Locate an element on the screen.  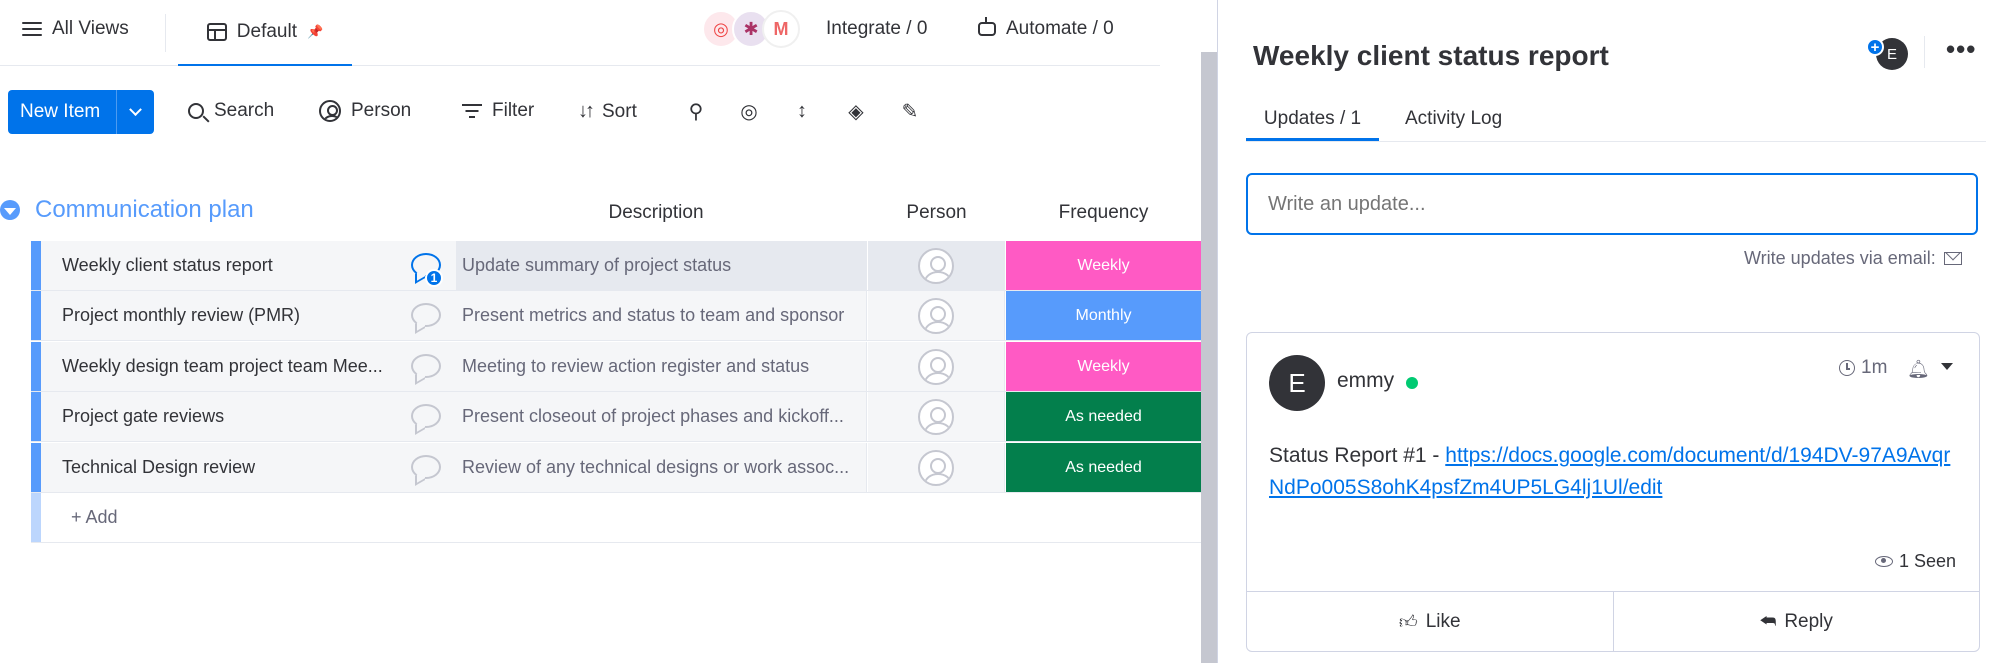
item-name: Project gate reviews is located at coordinates (143, 416).